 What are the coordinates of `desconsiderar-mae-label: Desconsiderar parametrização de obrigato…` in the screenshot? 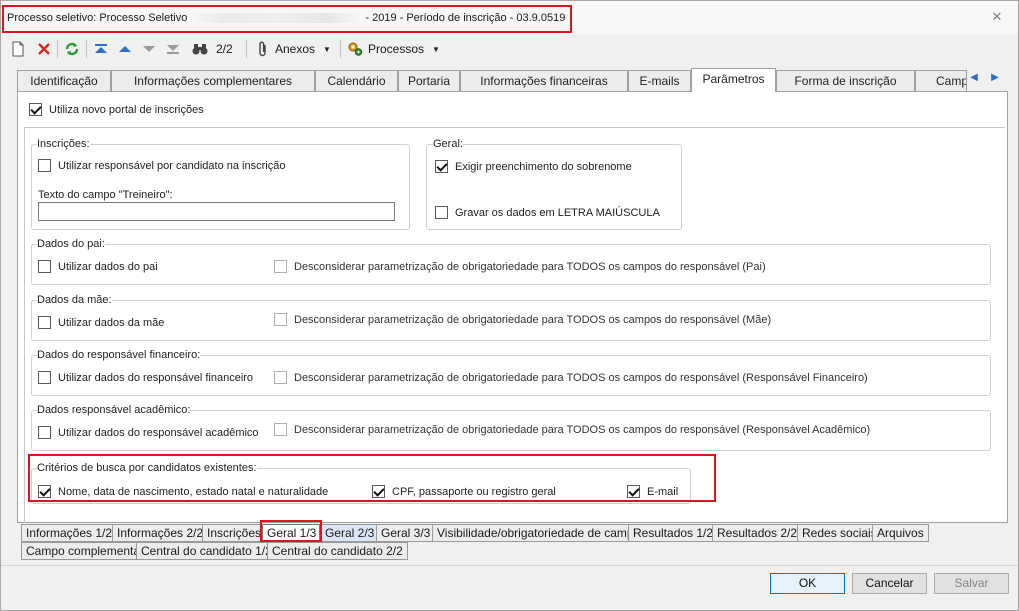 It's located at (533, 319).